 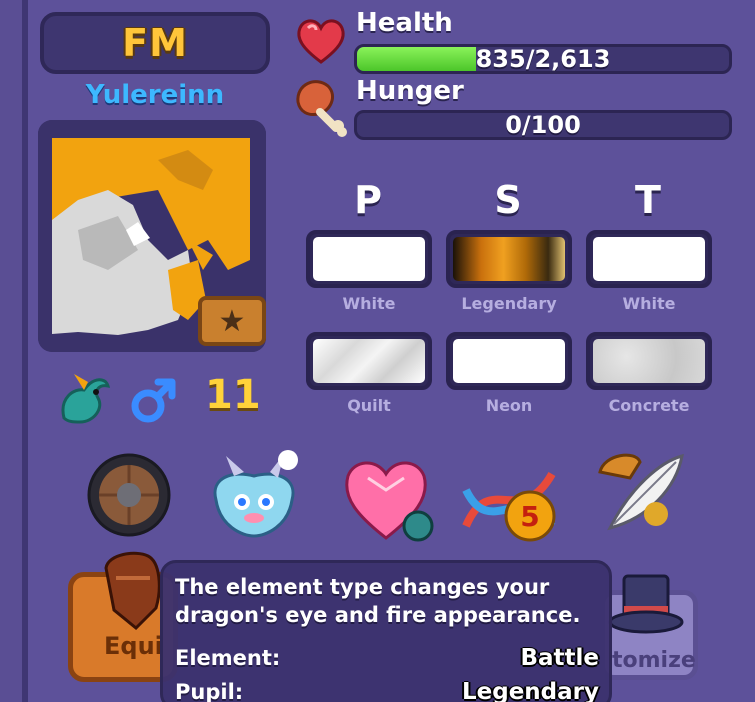 What do you see at coordinates (648, 200) in the screenshot?
I see `column-head-t: T` at bounding box center [648, 200].